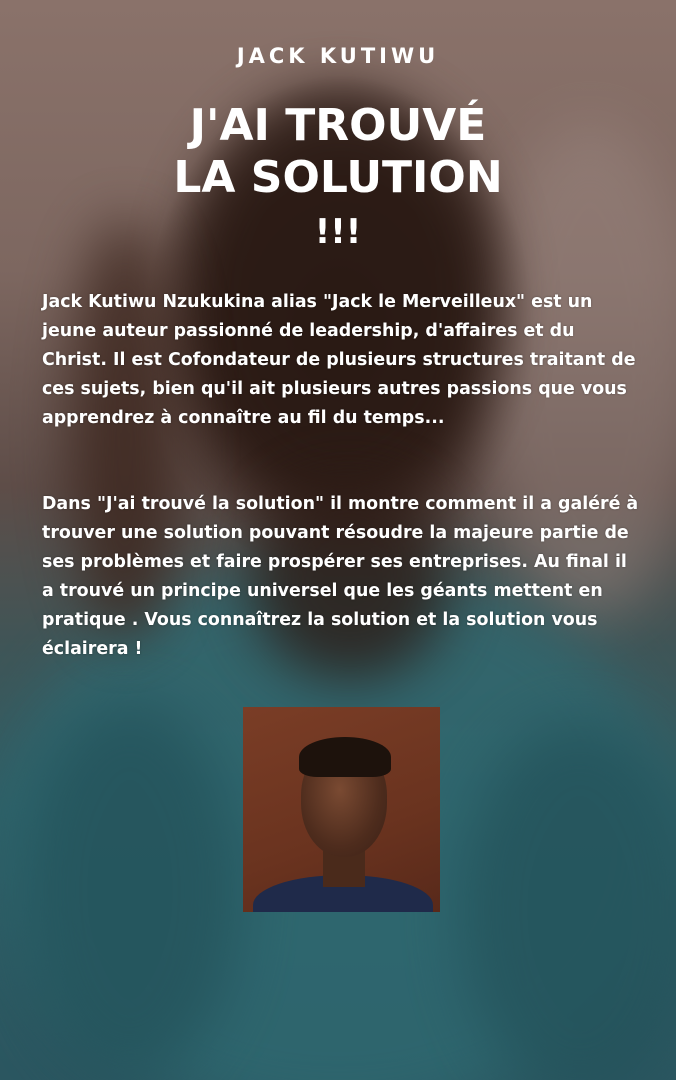 The width and height of the screenshot is (676, 1080). Describe the element at coordinates (338, 177) in the screenshot. I see `title-line-2: LA SOLUTION` at that location.